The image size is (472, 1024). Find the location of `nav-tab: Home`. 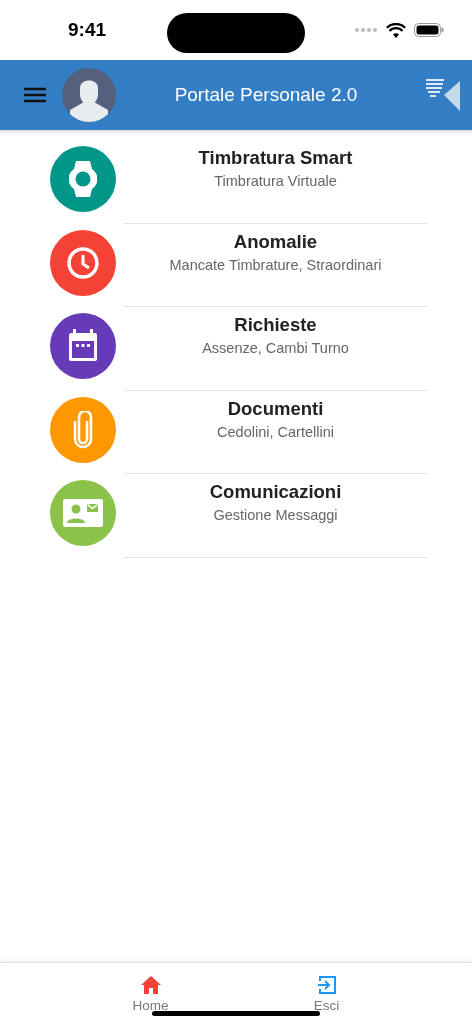

nav-tab: Home is located at coordinates (150, 993).